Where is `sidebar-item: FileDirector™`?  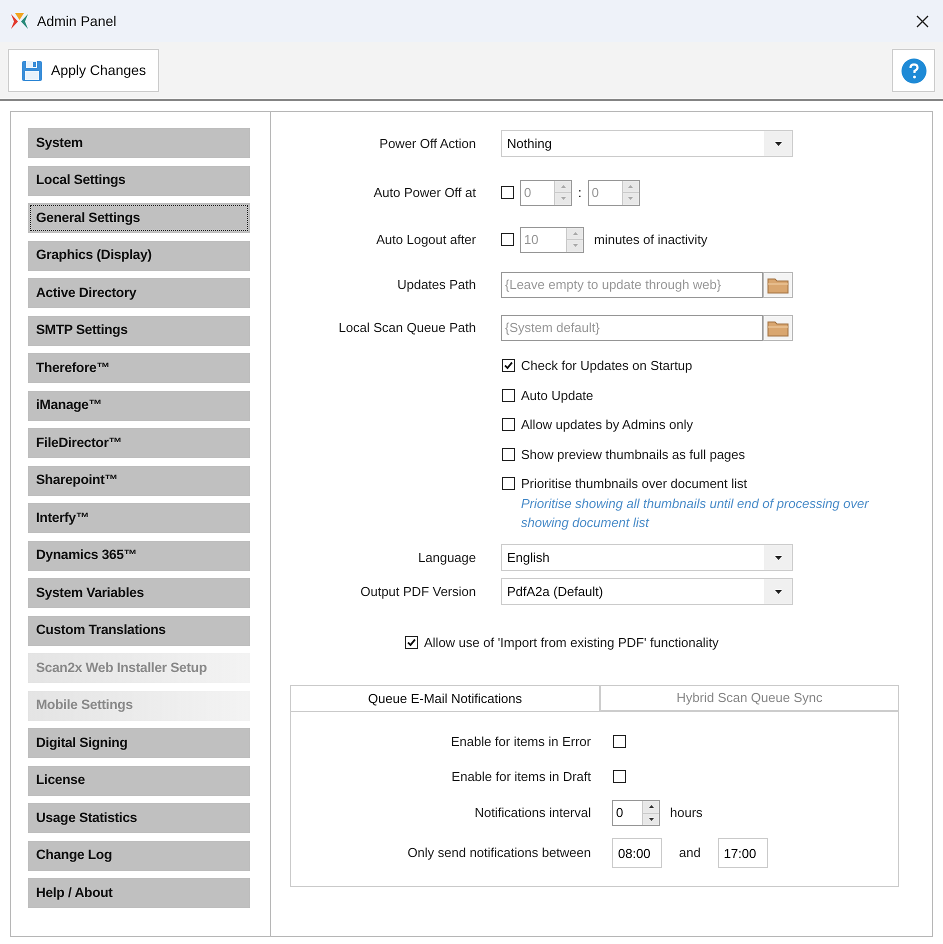 sidebar-item: FileDirector™ is located at coordinates (139, 443).